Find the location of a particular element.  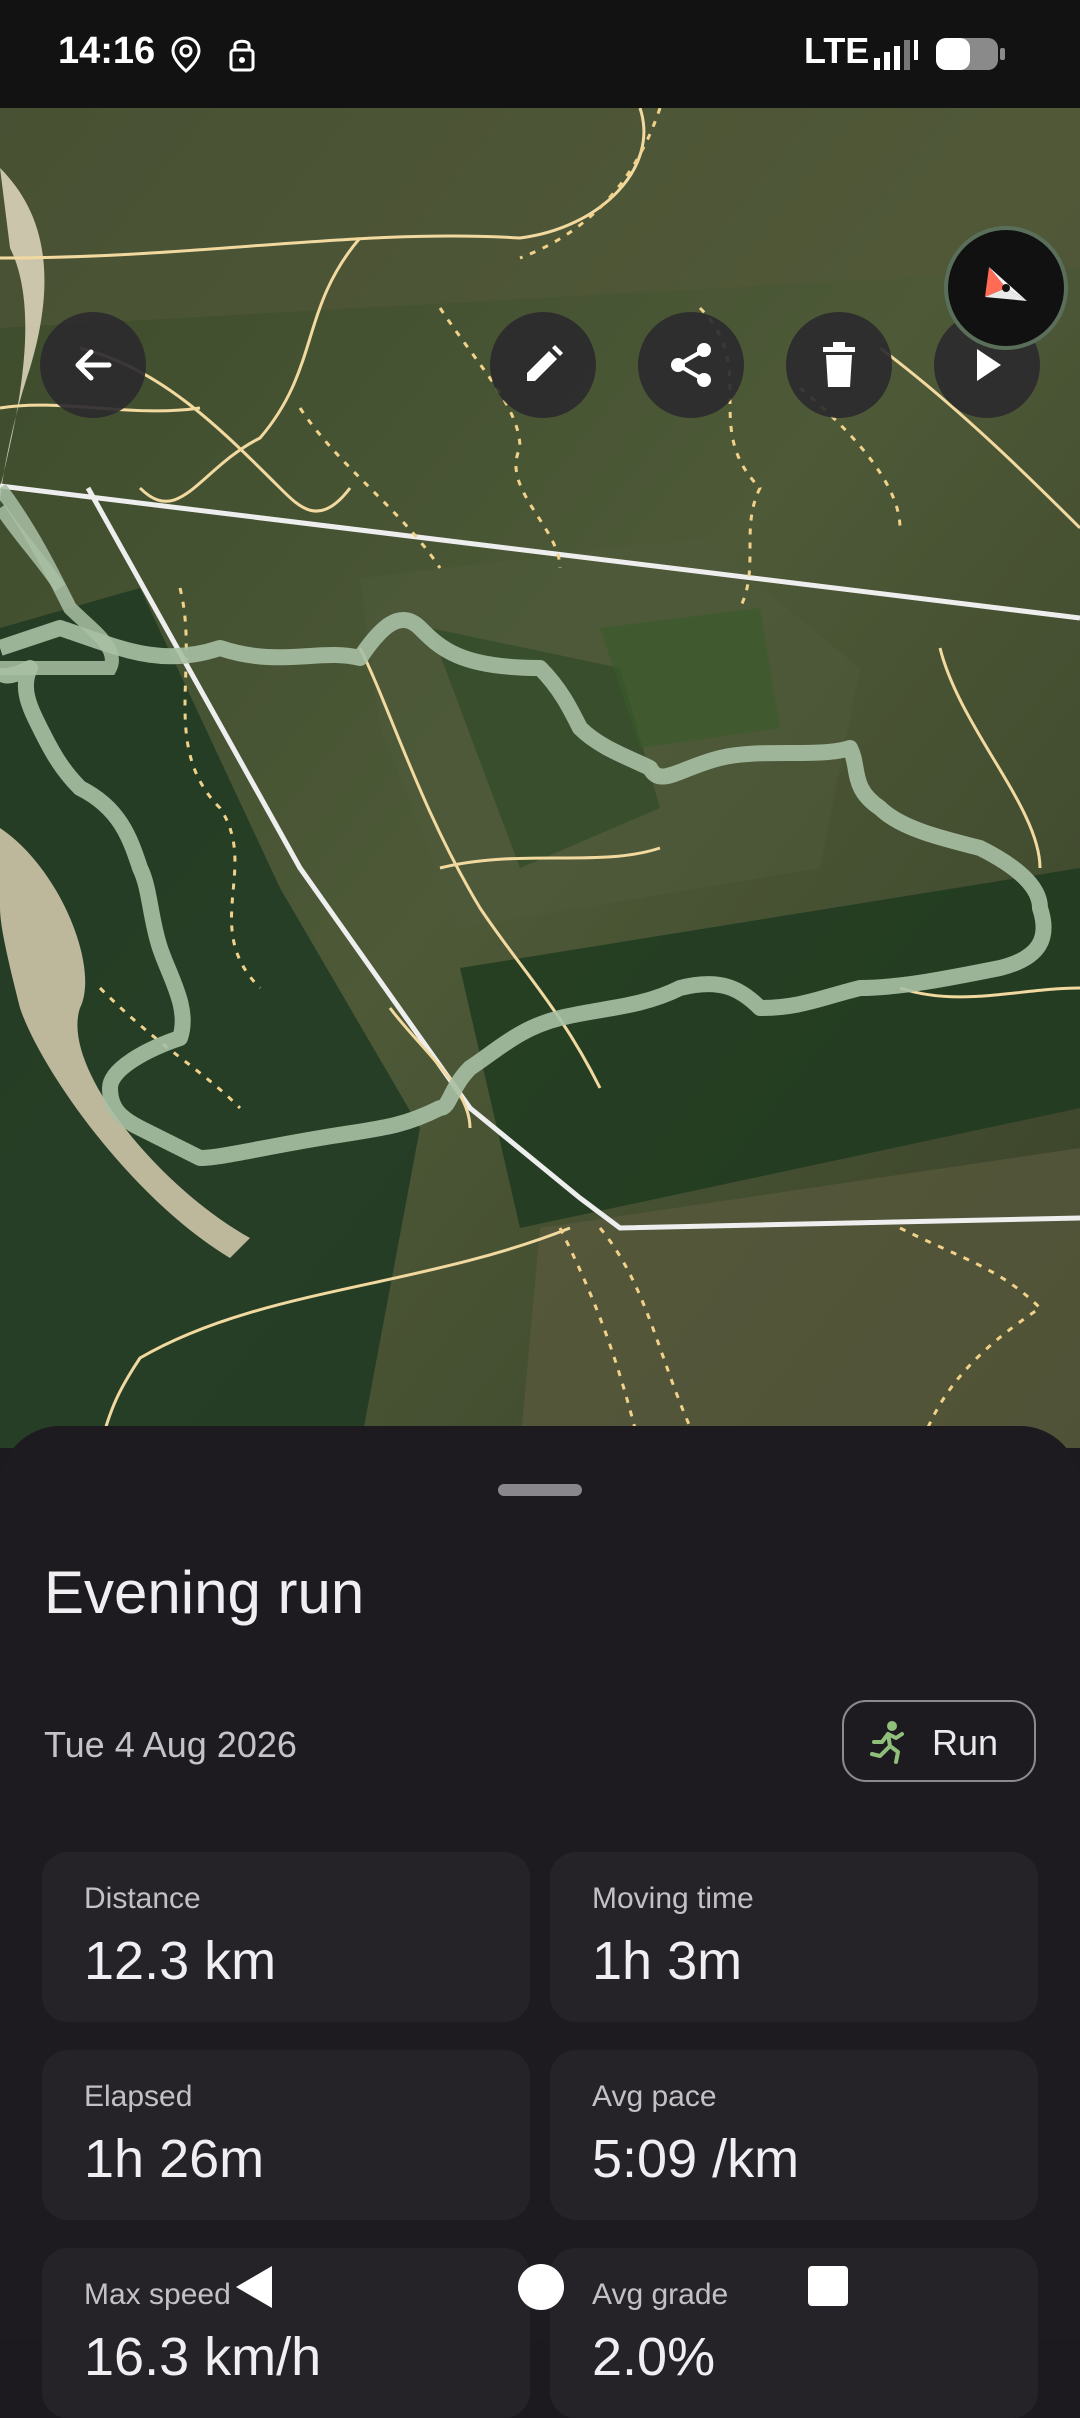

status-bar: 14:16 LTE is located at coordinates (540, 54).